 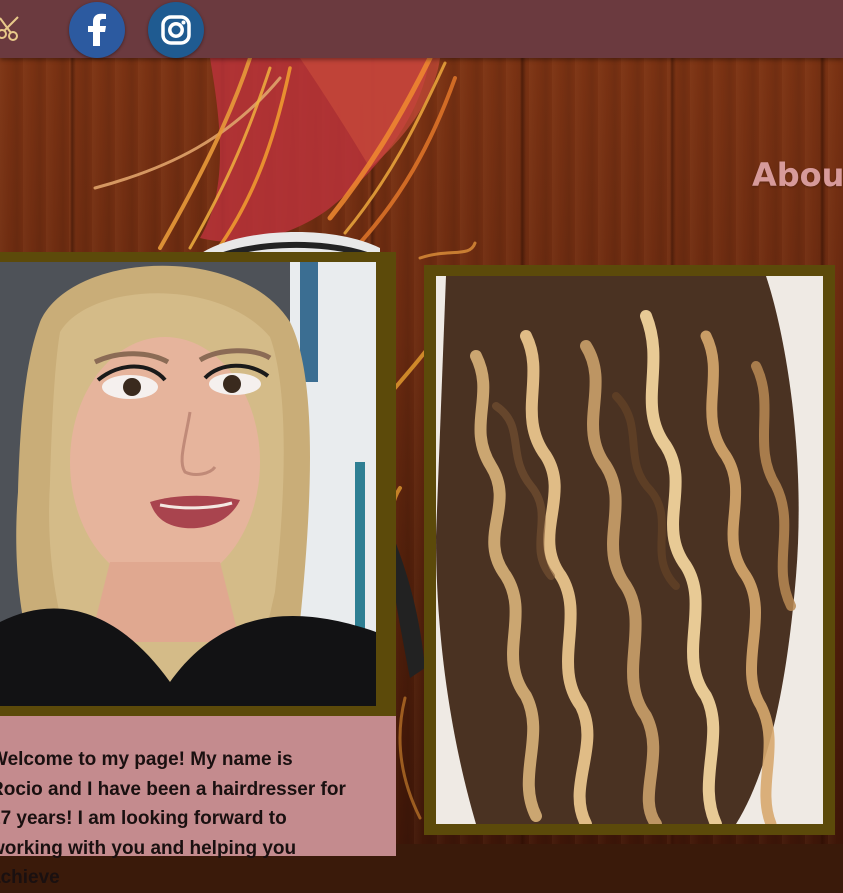 What do you see at coordinates (11, 28) in the screenshot?
I see `scissors-icon` at bounding box center [11, 28].